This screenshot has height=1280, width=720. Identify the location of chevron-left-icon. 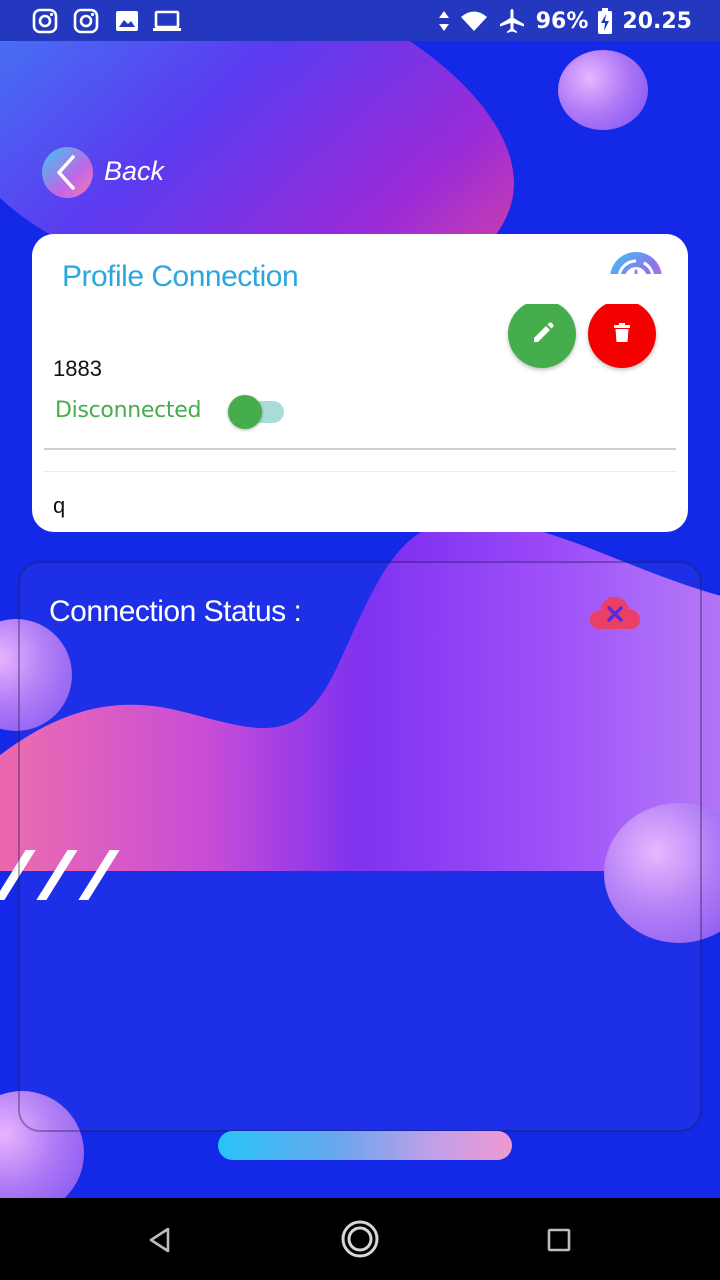
(66, 172).